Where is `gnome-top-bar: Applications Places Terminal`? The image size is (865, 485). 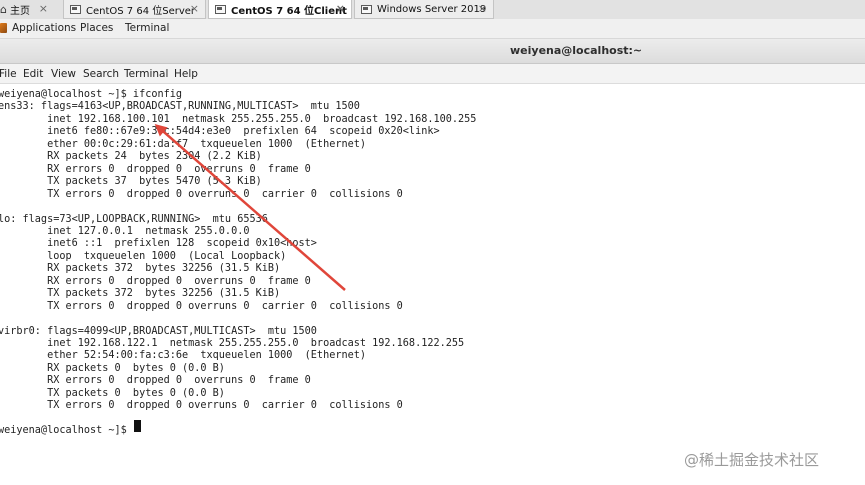
gnome-top-bar: Applications Places Terminal is located at coordinates (432, 29).